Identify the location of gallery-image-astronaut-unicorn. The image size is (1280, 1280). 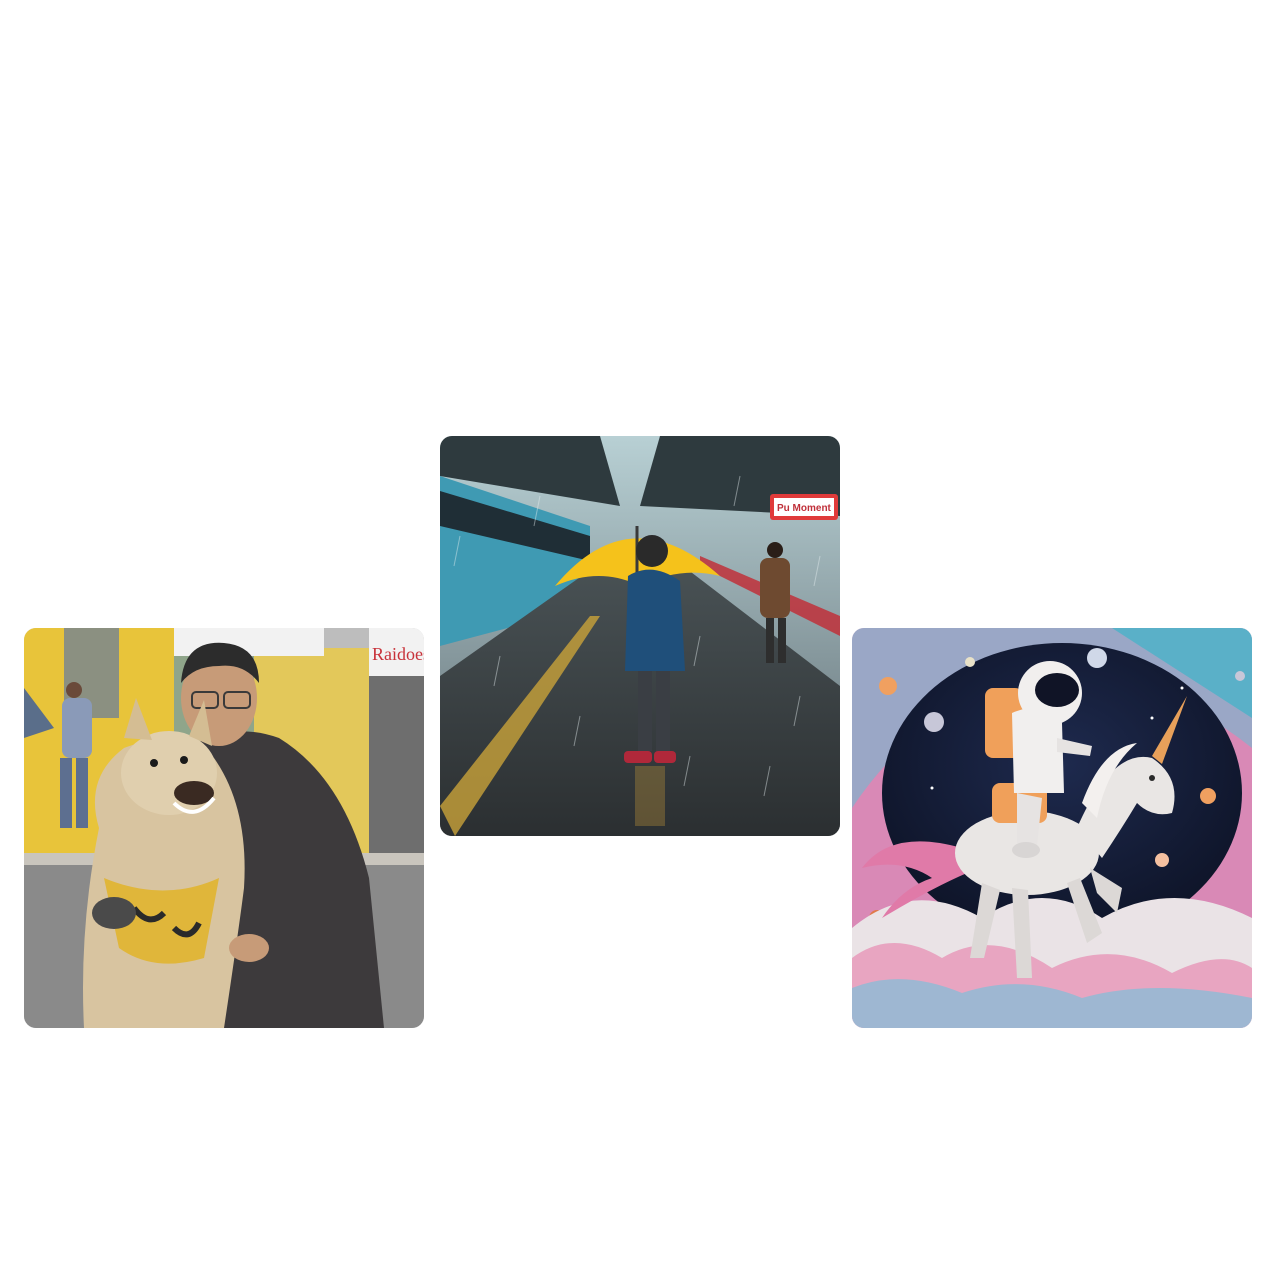
(1052, 828).